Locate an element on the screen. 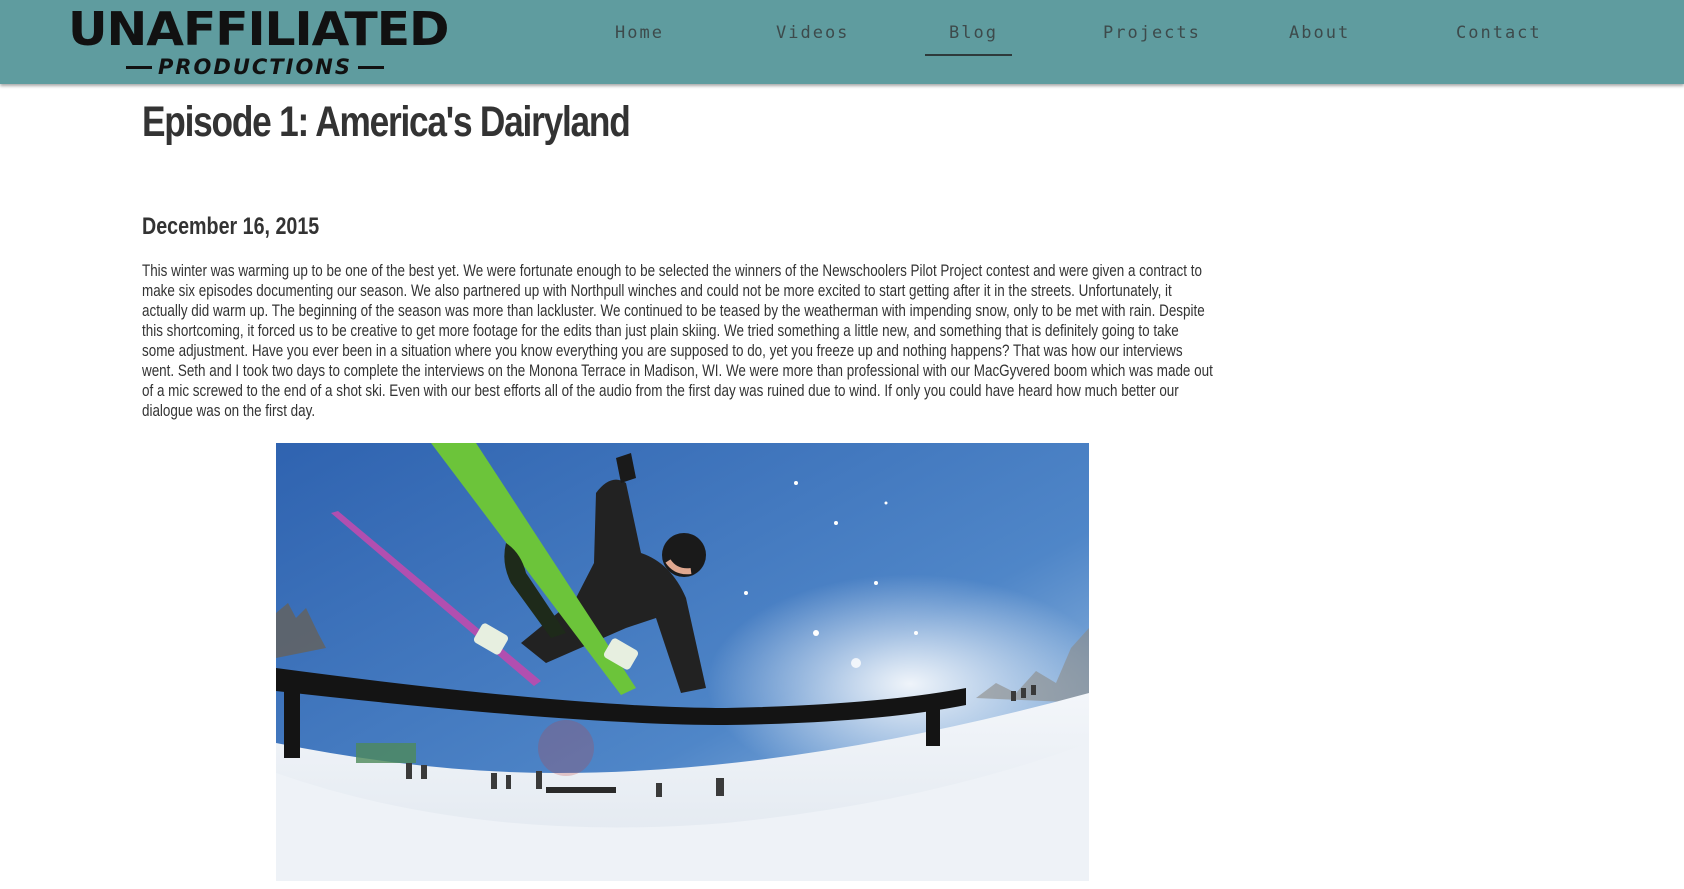 This screenshot has width=1684, height=889. main-nav: Home Videos Blog Projects About Contact is located at coordinates (842, 42).